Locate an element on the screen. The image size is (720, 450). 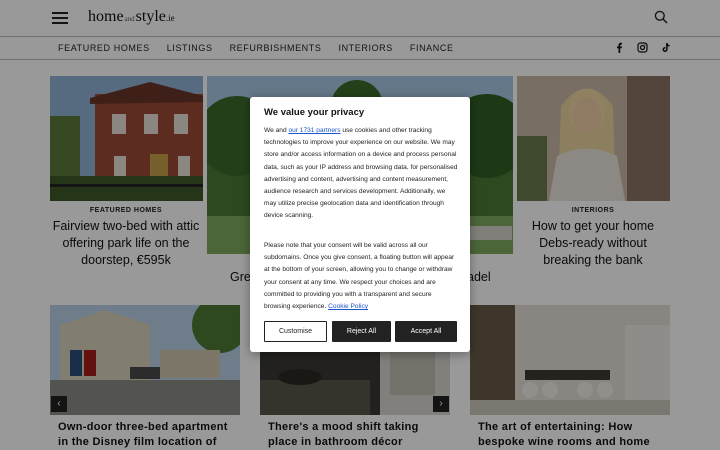
customise-button: Customise is located at coordinates (295, 331).